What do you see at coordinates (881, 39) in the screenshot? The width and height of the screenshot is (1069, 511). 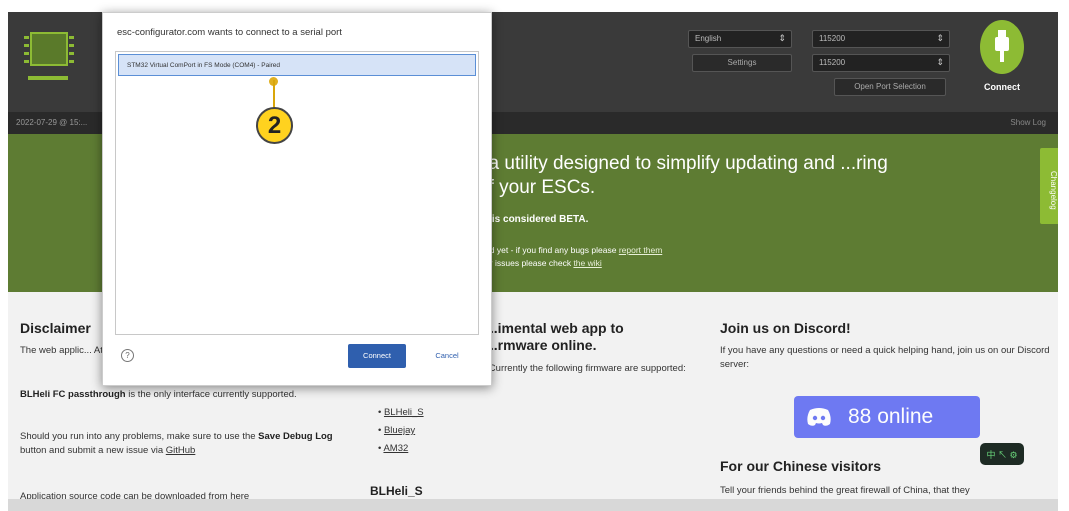 I see `baud-select: 115200 ⇕` at bounding box center [881, 39].